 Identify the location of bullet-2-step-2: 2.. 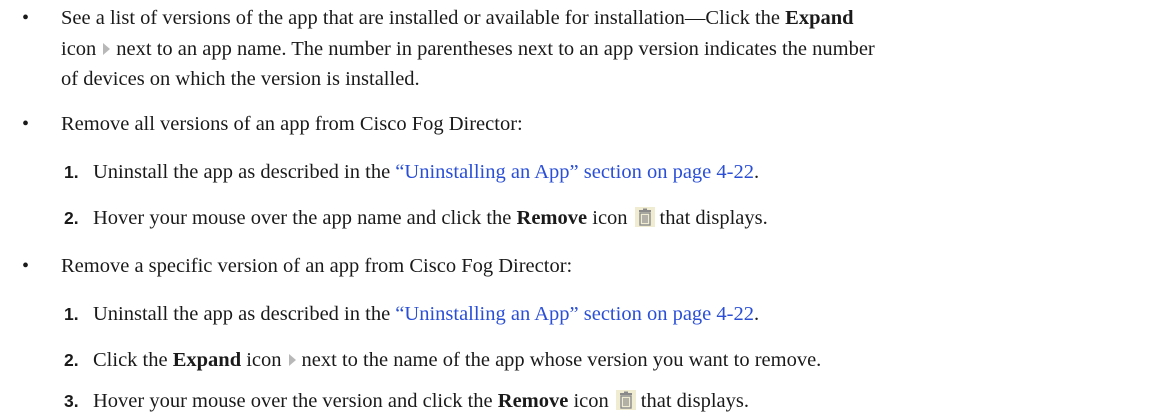
(71, 218).